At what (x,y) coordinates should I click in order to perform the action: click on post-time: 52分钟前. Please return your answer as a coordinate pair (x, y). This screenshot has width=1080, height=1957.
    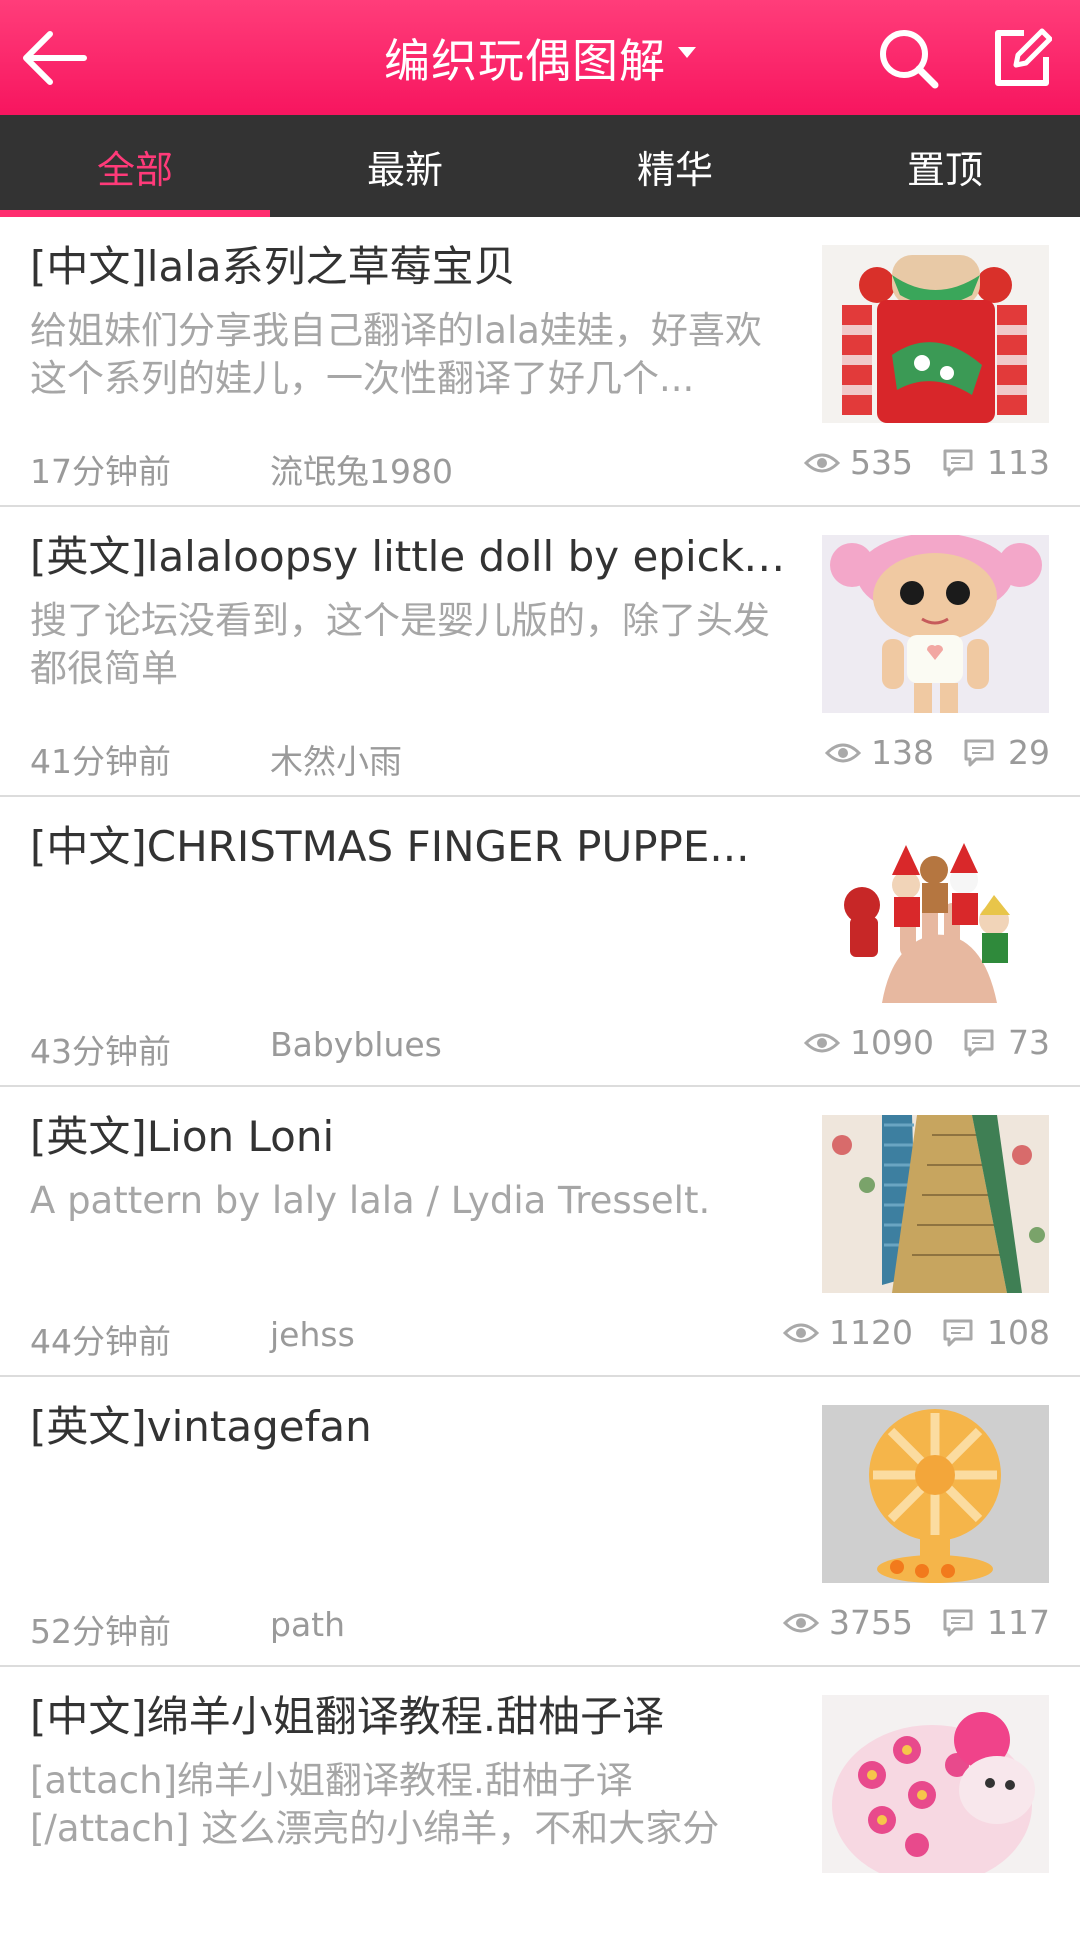
    Looking at the image, I should click on (100, 1631).